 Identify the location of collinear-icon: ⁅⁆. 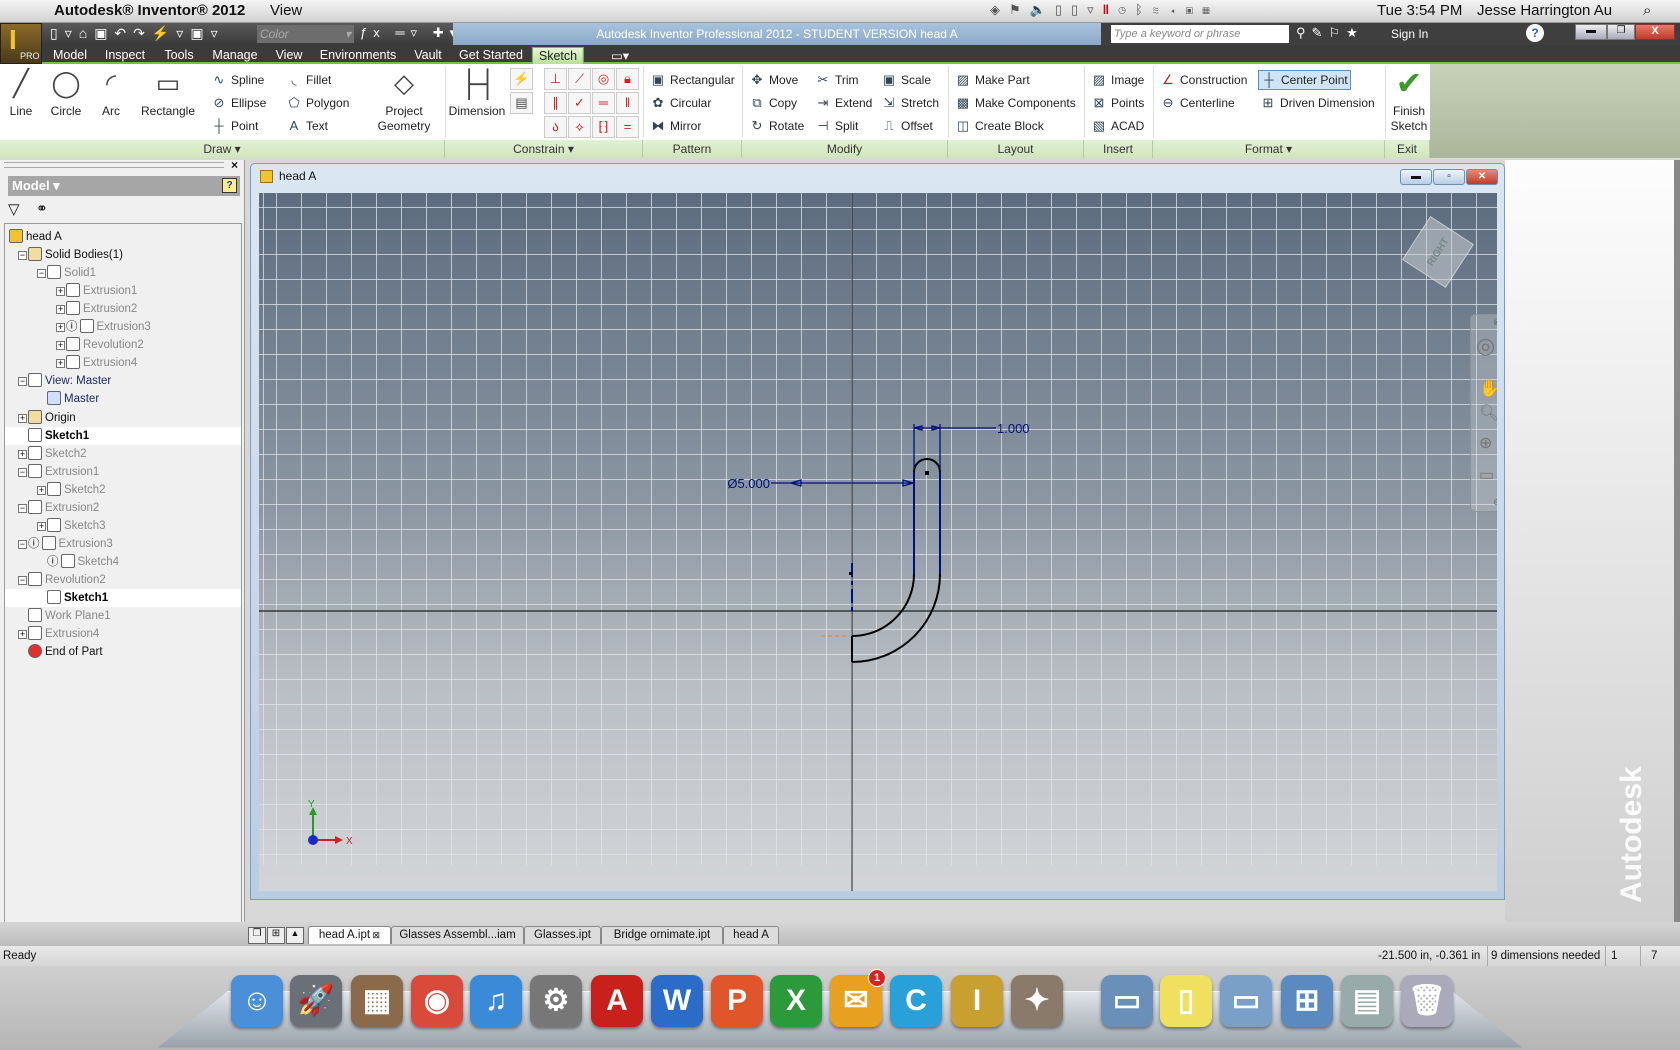
(603, 127).